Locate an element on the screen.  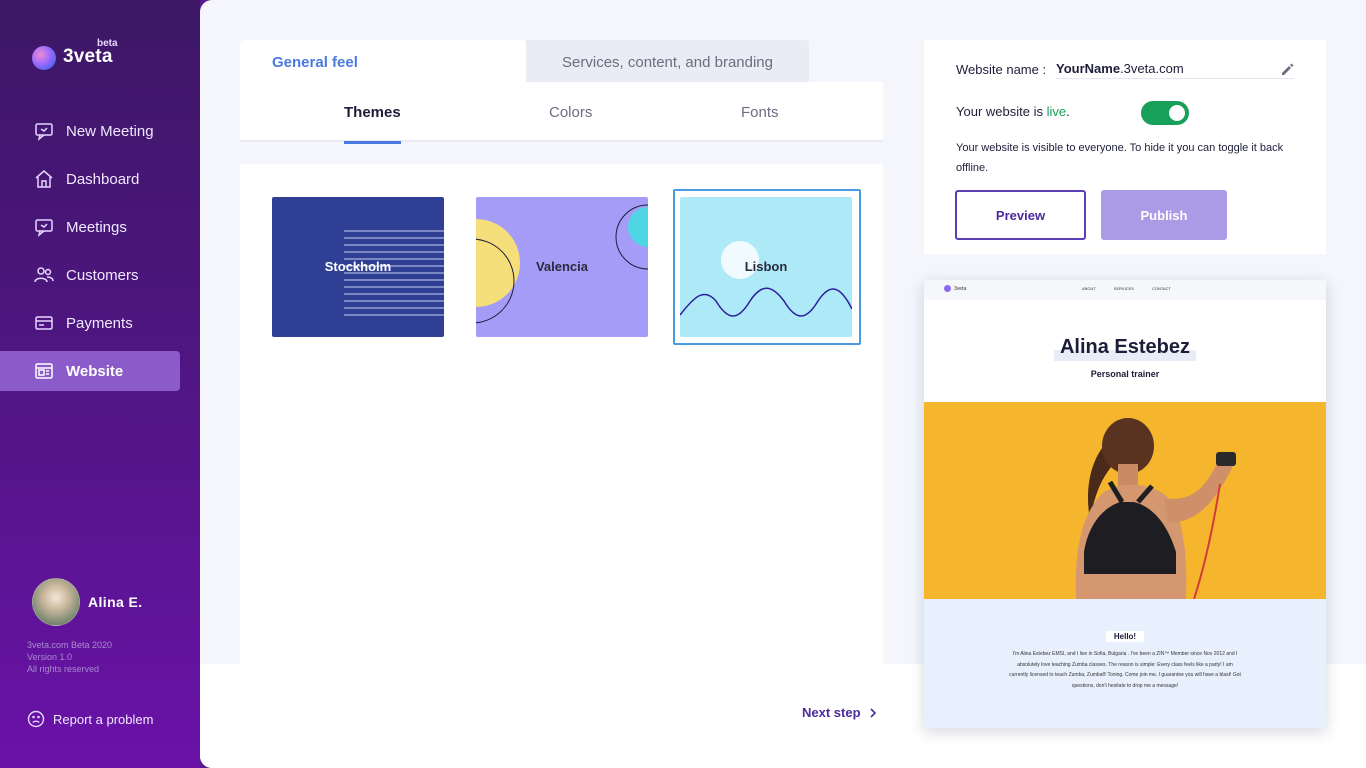
publish-button: Publish is located at coordinates (1164, 215).